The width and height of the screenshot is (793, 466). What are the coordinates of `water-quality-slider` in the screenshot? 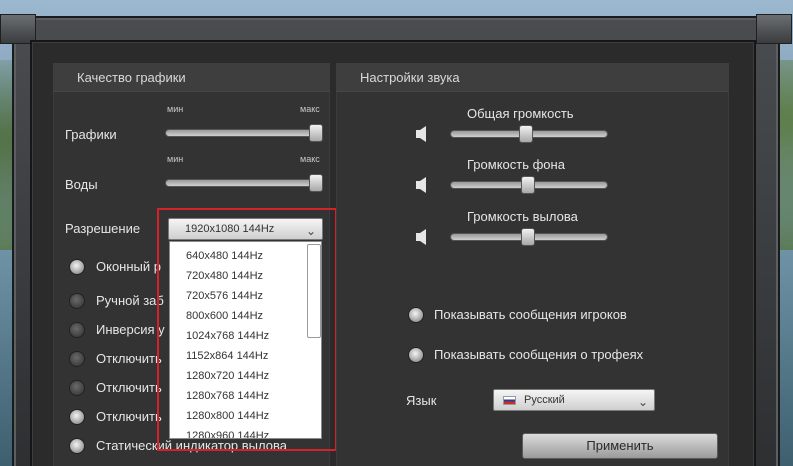 It's located at (244, 183).